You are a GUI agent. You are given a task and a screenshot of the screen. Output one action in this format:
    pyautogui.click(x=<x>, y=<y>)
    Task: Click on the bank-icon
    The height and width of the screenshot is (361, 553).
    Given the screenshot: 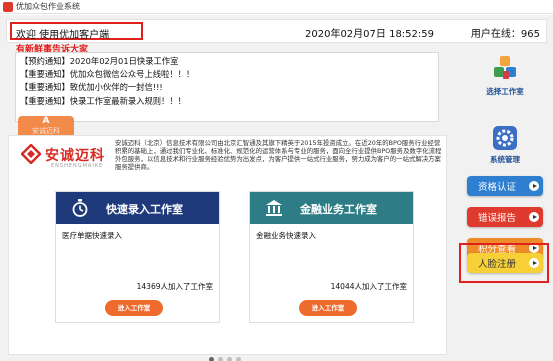 What is the action you would take?
    pyautogui.click(x=274, y=208)
    